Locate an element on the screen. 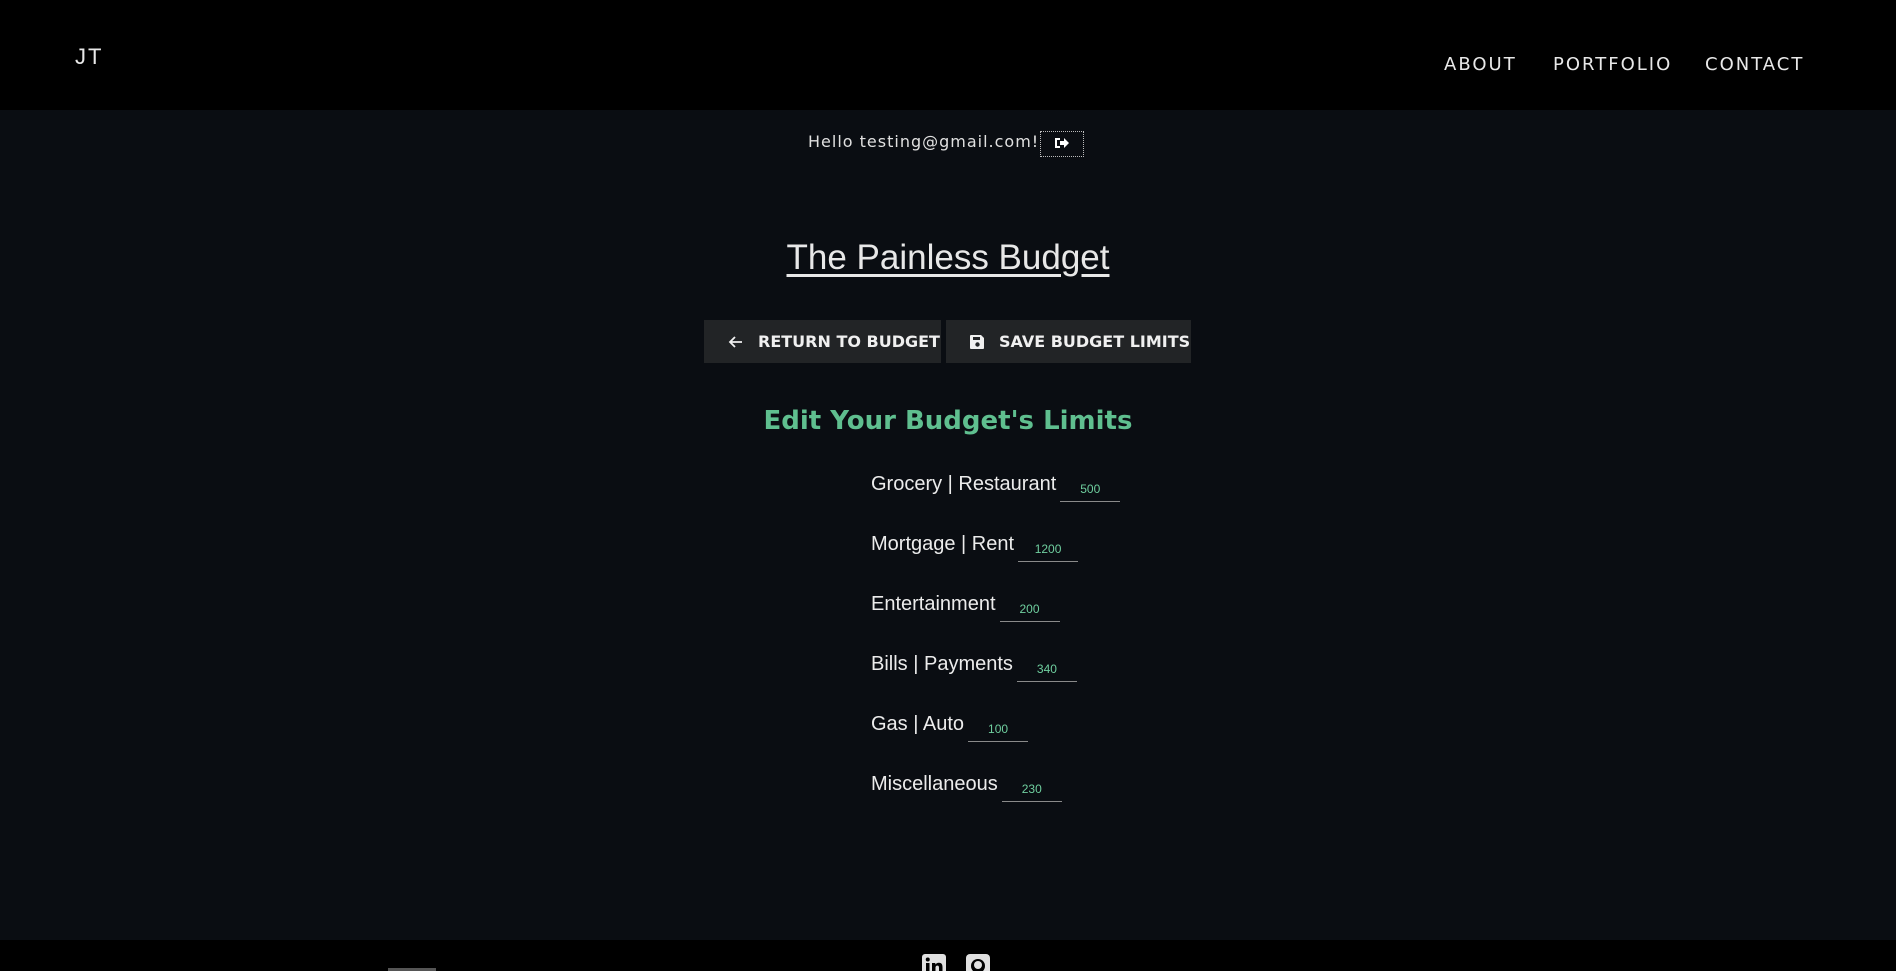  limit-input-miscellaneous: 230 is located at coordinates (1031, 789).